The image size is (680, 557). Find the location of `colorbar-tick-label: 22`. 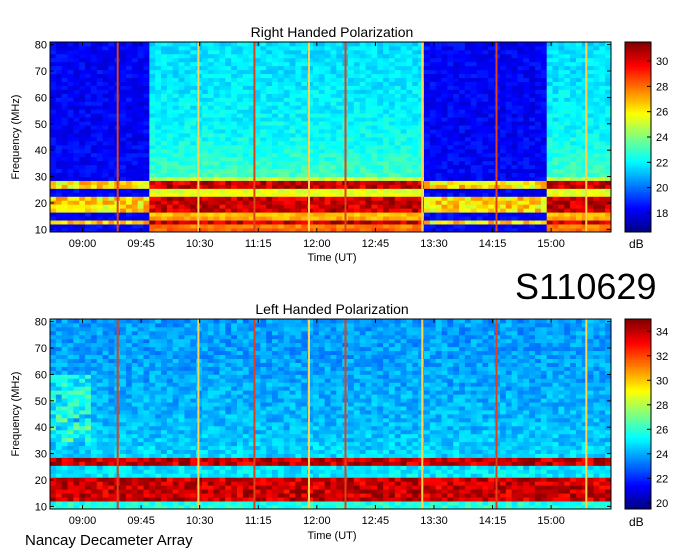

colorbar-tick-label: 22 is located at coordinates (662, 163).